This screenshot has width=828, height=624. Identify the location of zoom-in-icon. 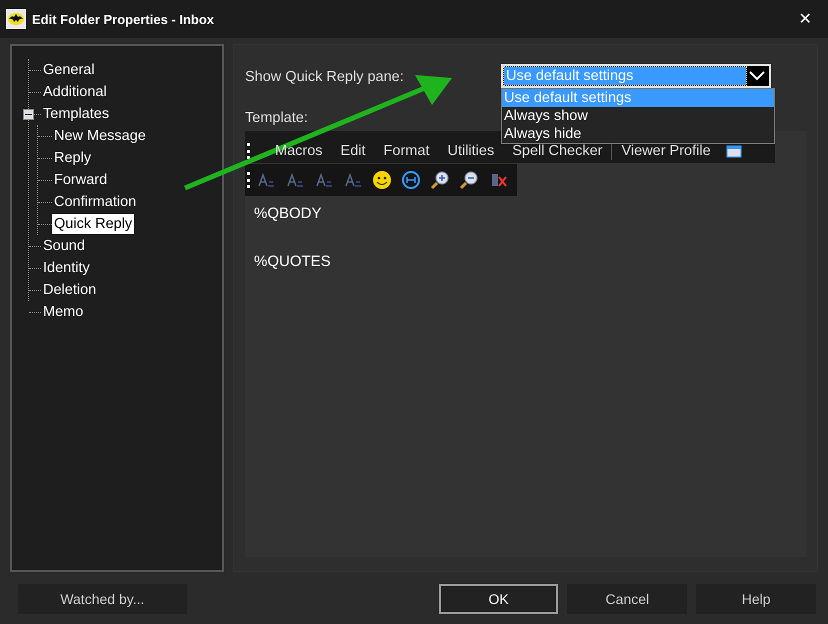
(440, 180).